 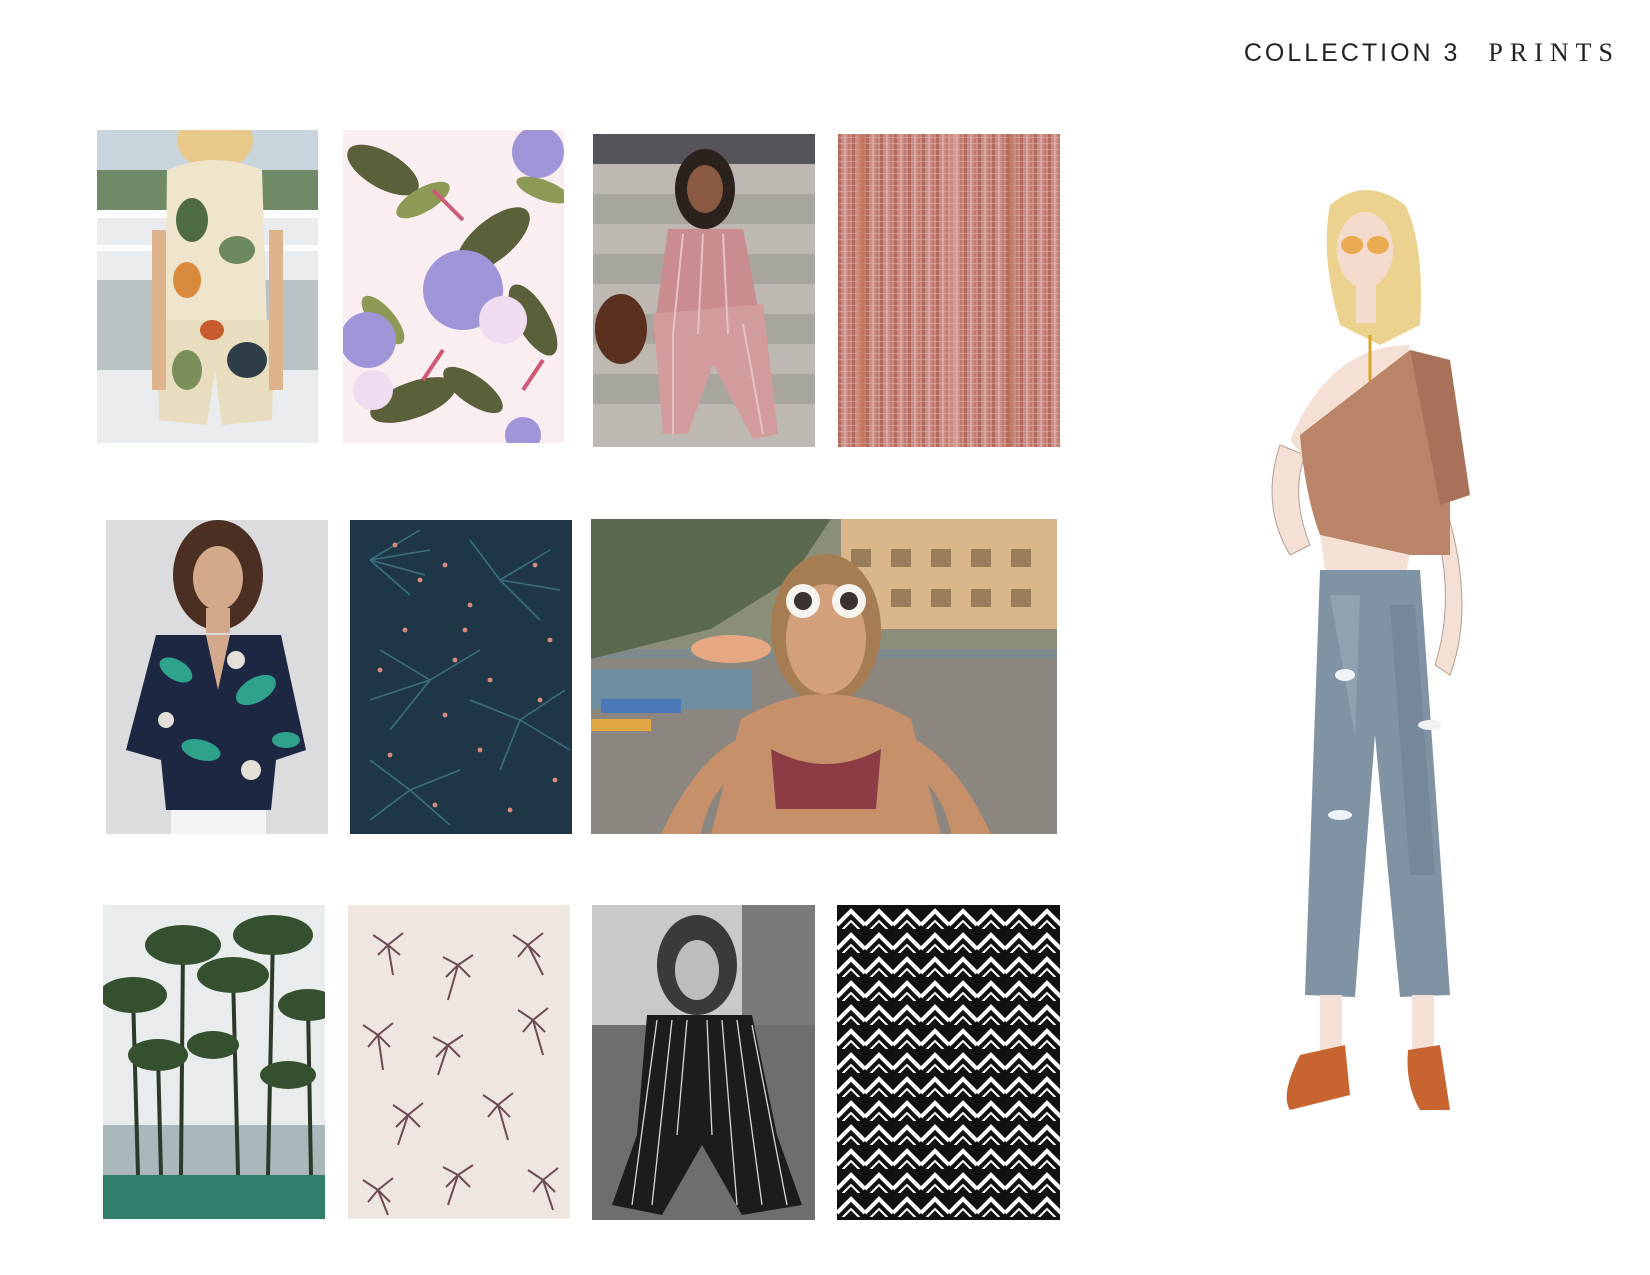 What do you see at coordinates (461, 677) in the screenshot?
I see `navy-palm-frond-print-swatch` at bounding box center [461, 677].